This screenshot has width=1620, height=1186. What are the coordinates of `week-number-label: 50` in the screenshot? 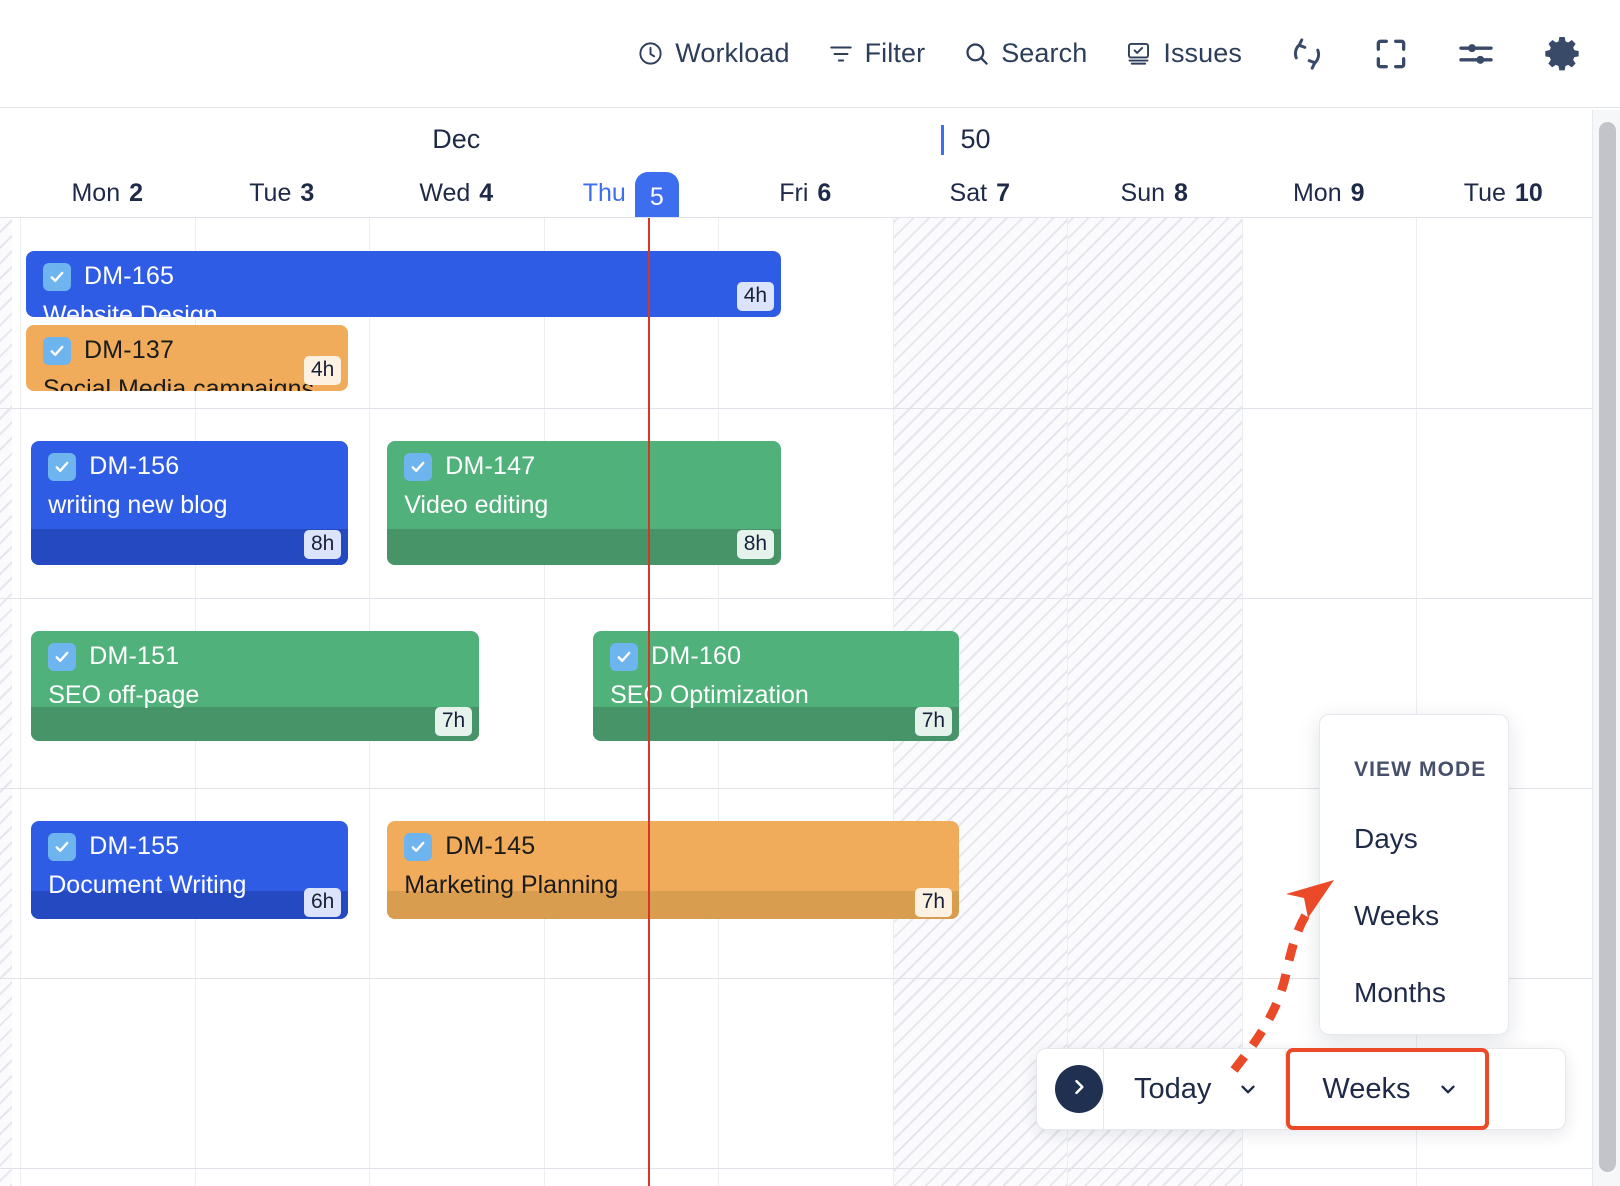 It's located at (975, 139).